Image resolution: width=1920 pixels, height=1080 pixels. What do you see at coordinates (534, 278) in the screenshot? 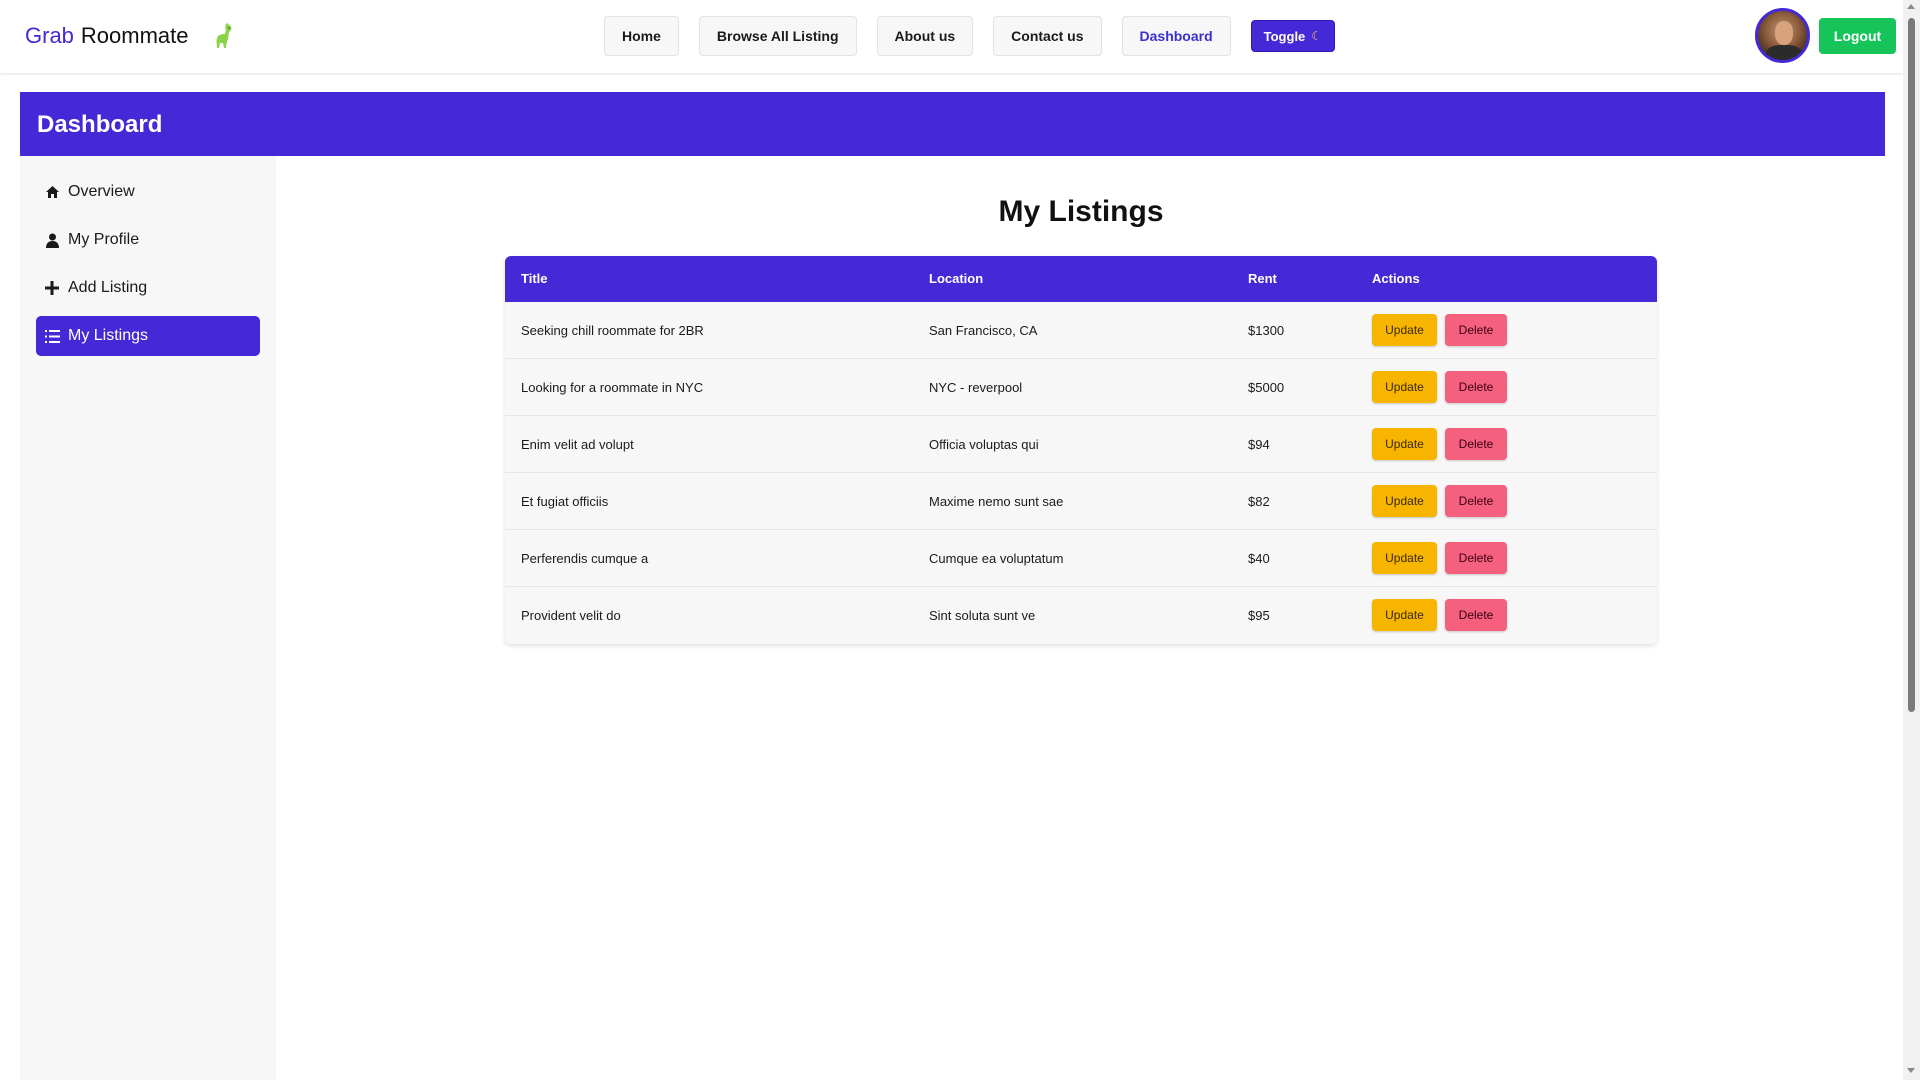
I see `column-header-title: Title` at bounding box center [534, 278].